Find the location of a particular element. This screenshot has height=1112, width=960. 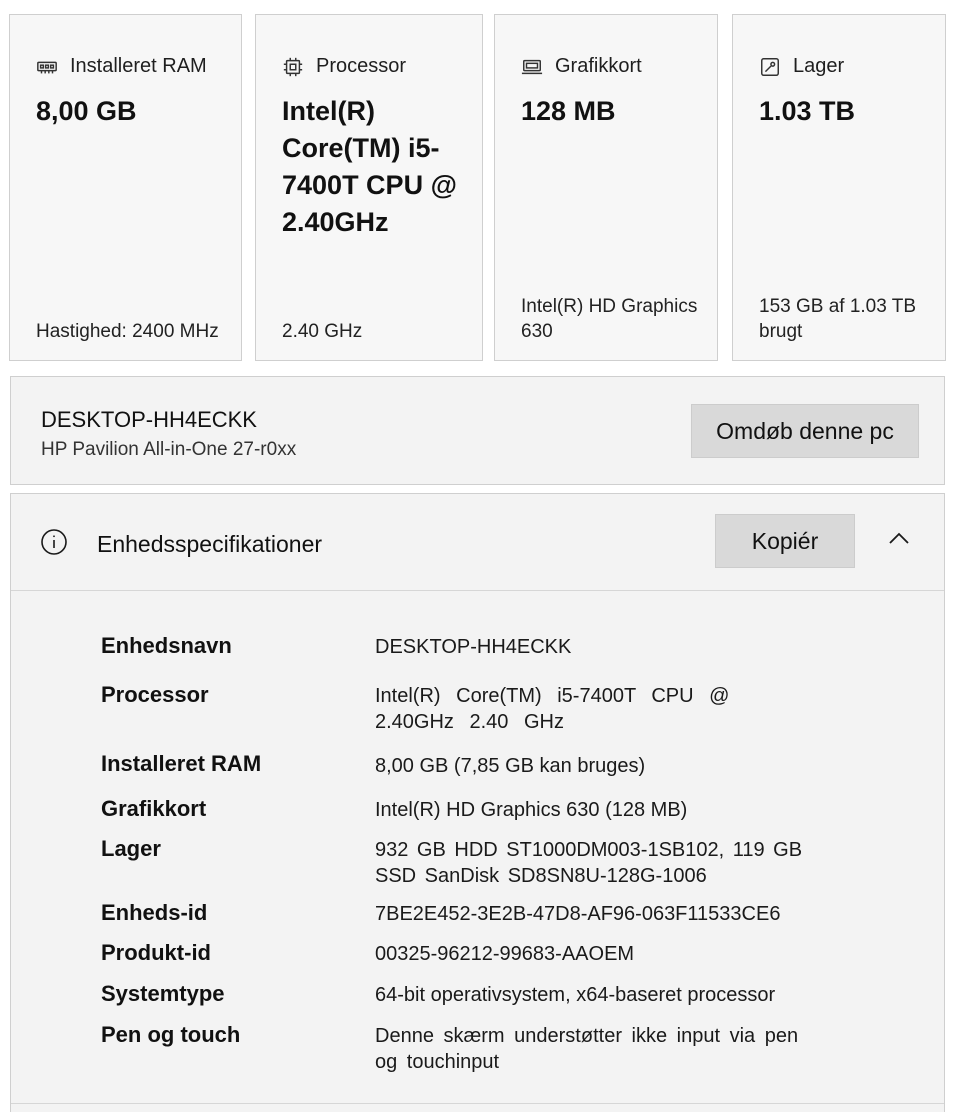

graphics-card-header: Grafikkort is located at coordinates (581, 66).